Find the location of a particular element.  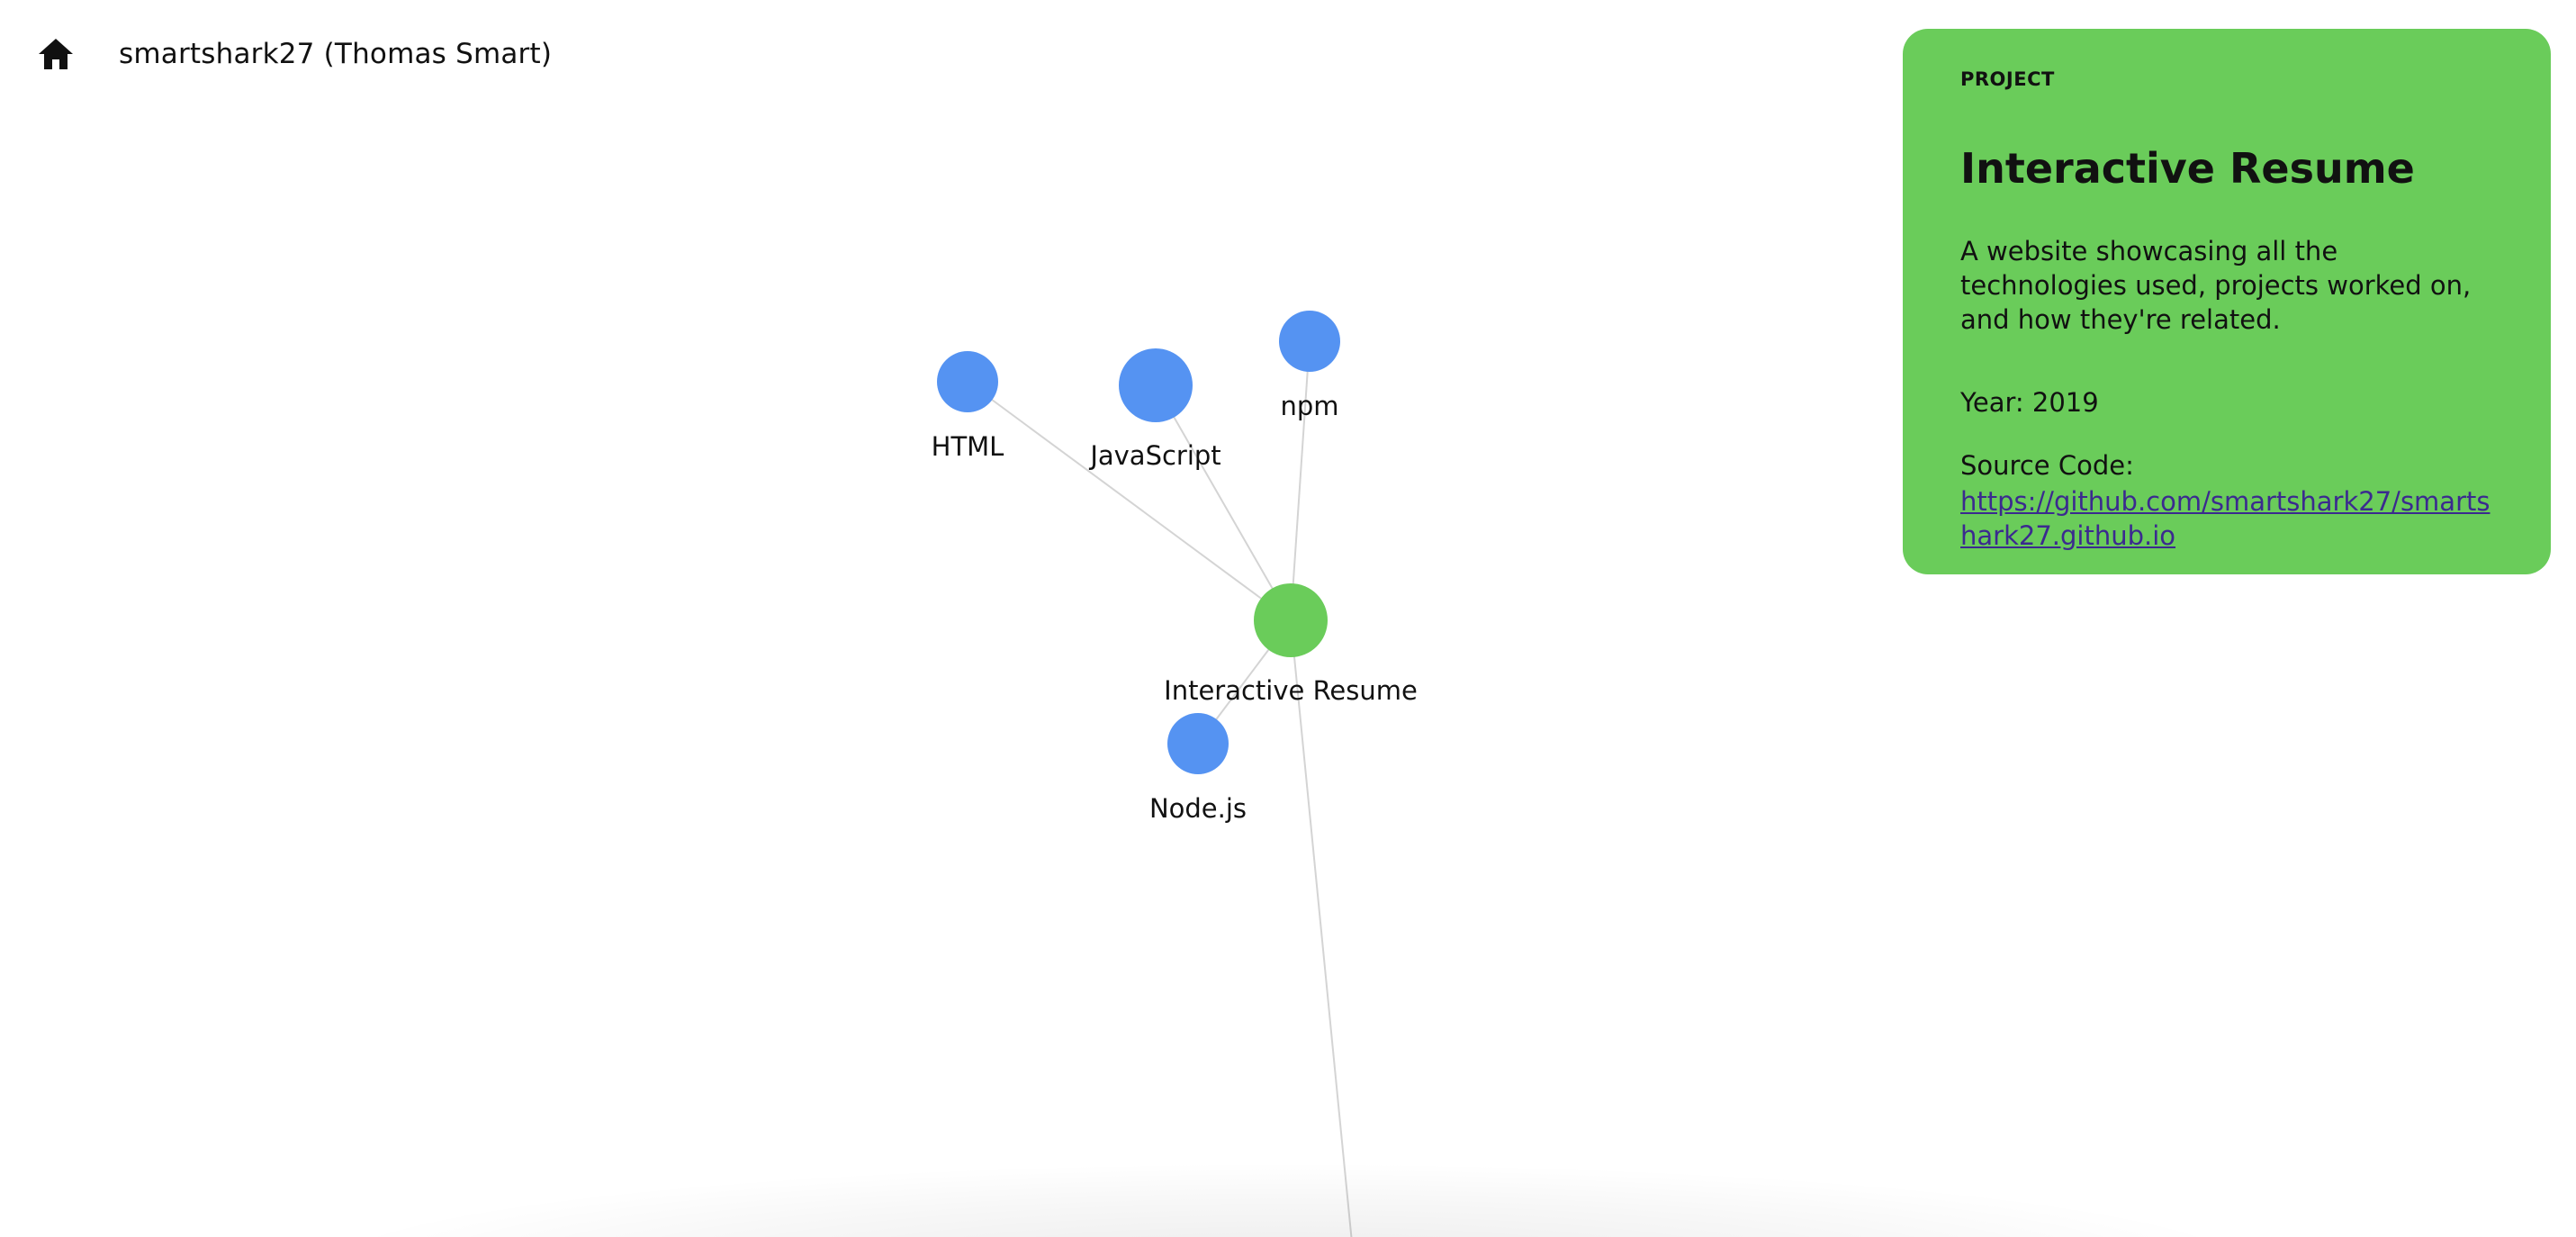

home-button is located at coordinates (55, 54).